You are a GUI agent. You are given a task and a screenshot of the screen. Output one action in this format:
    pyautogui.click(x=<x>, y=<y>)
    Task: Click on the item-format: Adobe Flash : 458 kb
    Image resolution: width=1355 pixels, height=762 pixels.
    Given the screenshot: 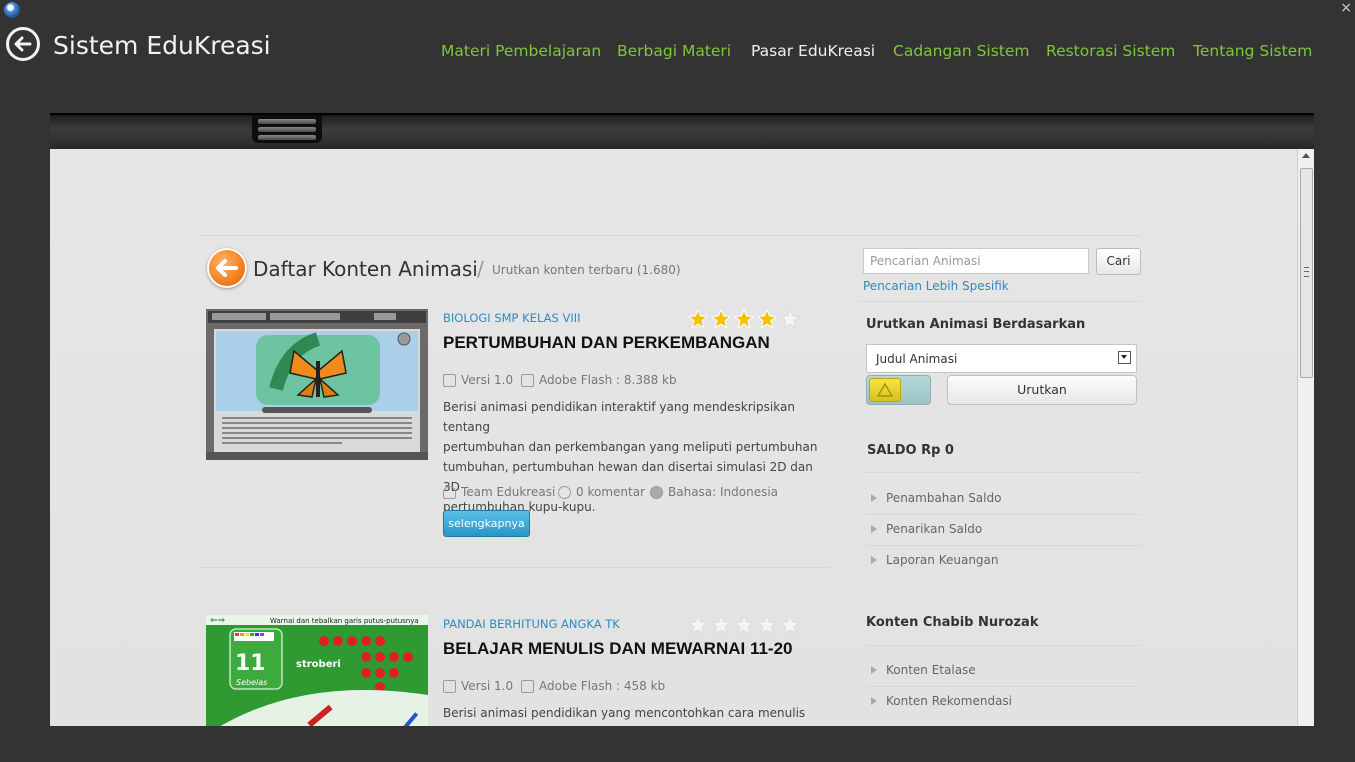 What is the action you would take?
    pyautogui.click(x=593, y=686)
    